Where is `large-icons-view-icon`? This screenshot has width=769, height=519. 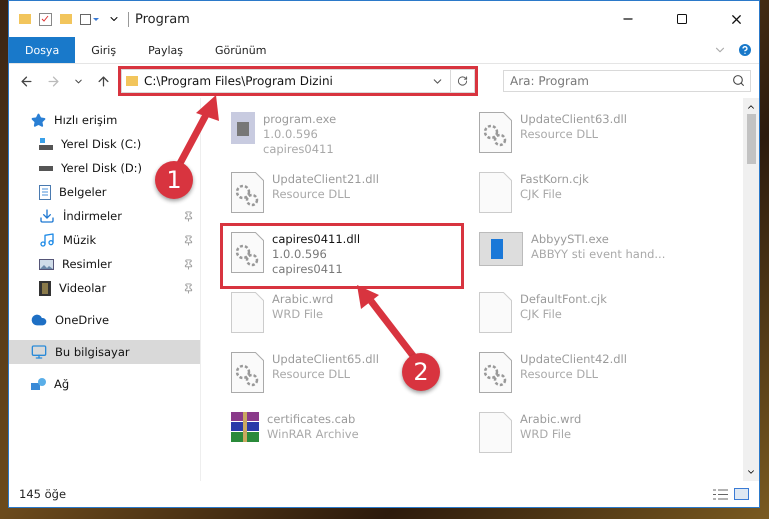 large-icons-view-icon is located at coordinates (741, 494).